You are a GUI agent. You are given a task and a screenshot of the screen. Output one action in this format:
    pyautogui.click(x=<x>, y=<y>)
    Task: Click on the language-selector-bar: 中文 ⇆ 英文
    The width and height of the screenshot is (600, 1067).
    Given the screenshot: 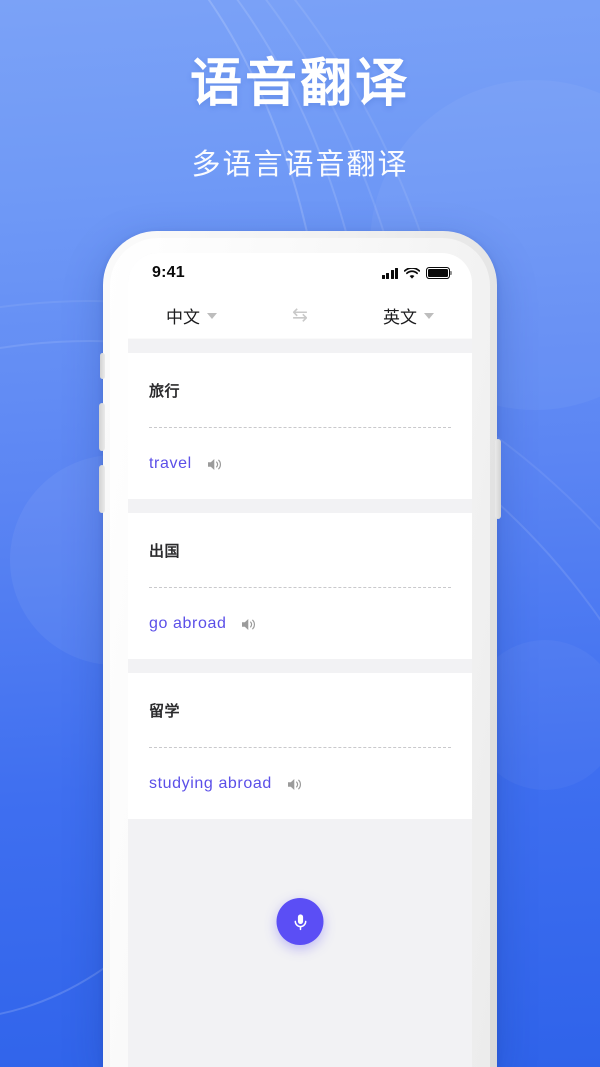 What is the action you would take?
    pyautogui.click(x=300, y=316)
    